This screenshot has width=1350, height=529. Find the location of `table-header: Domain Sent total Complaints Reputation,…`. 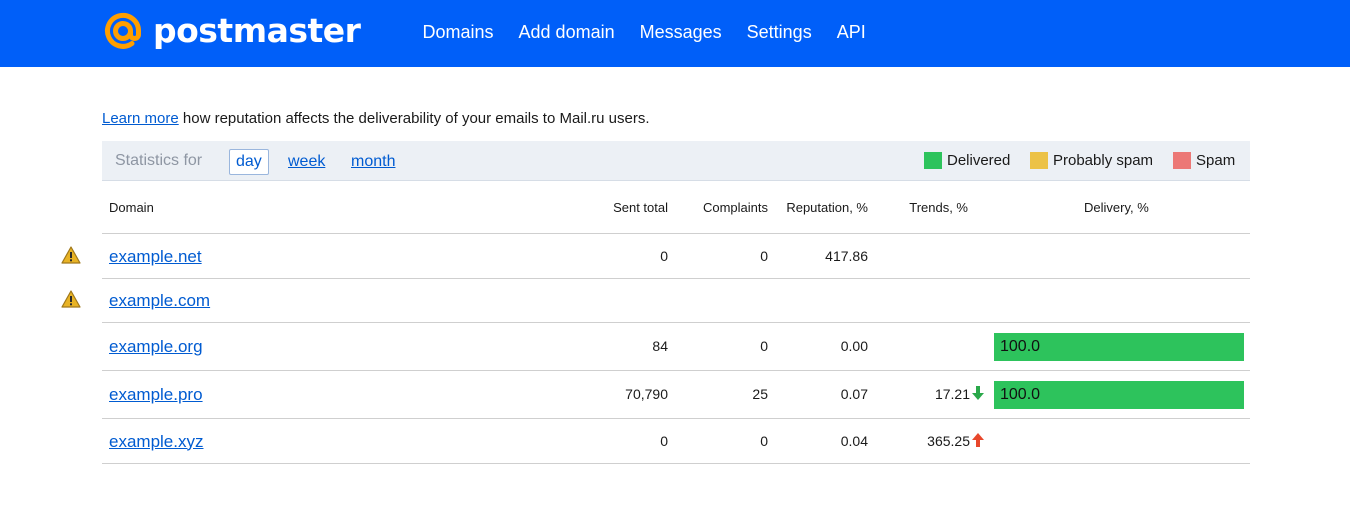

table-header: Domain Sent total Complaints Reputation,… is located at coordinates (676, 207).